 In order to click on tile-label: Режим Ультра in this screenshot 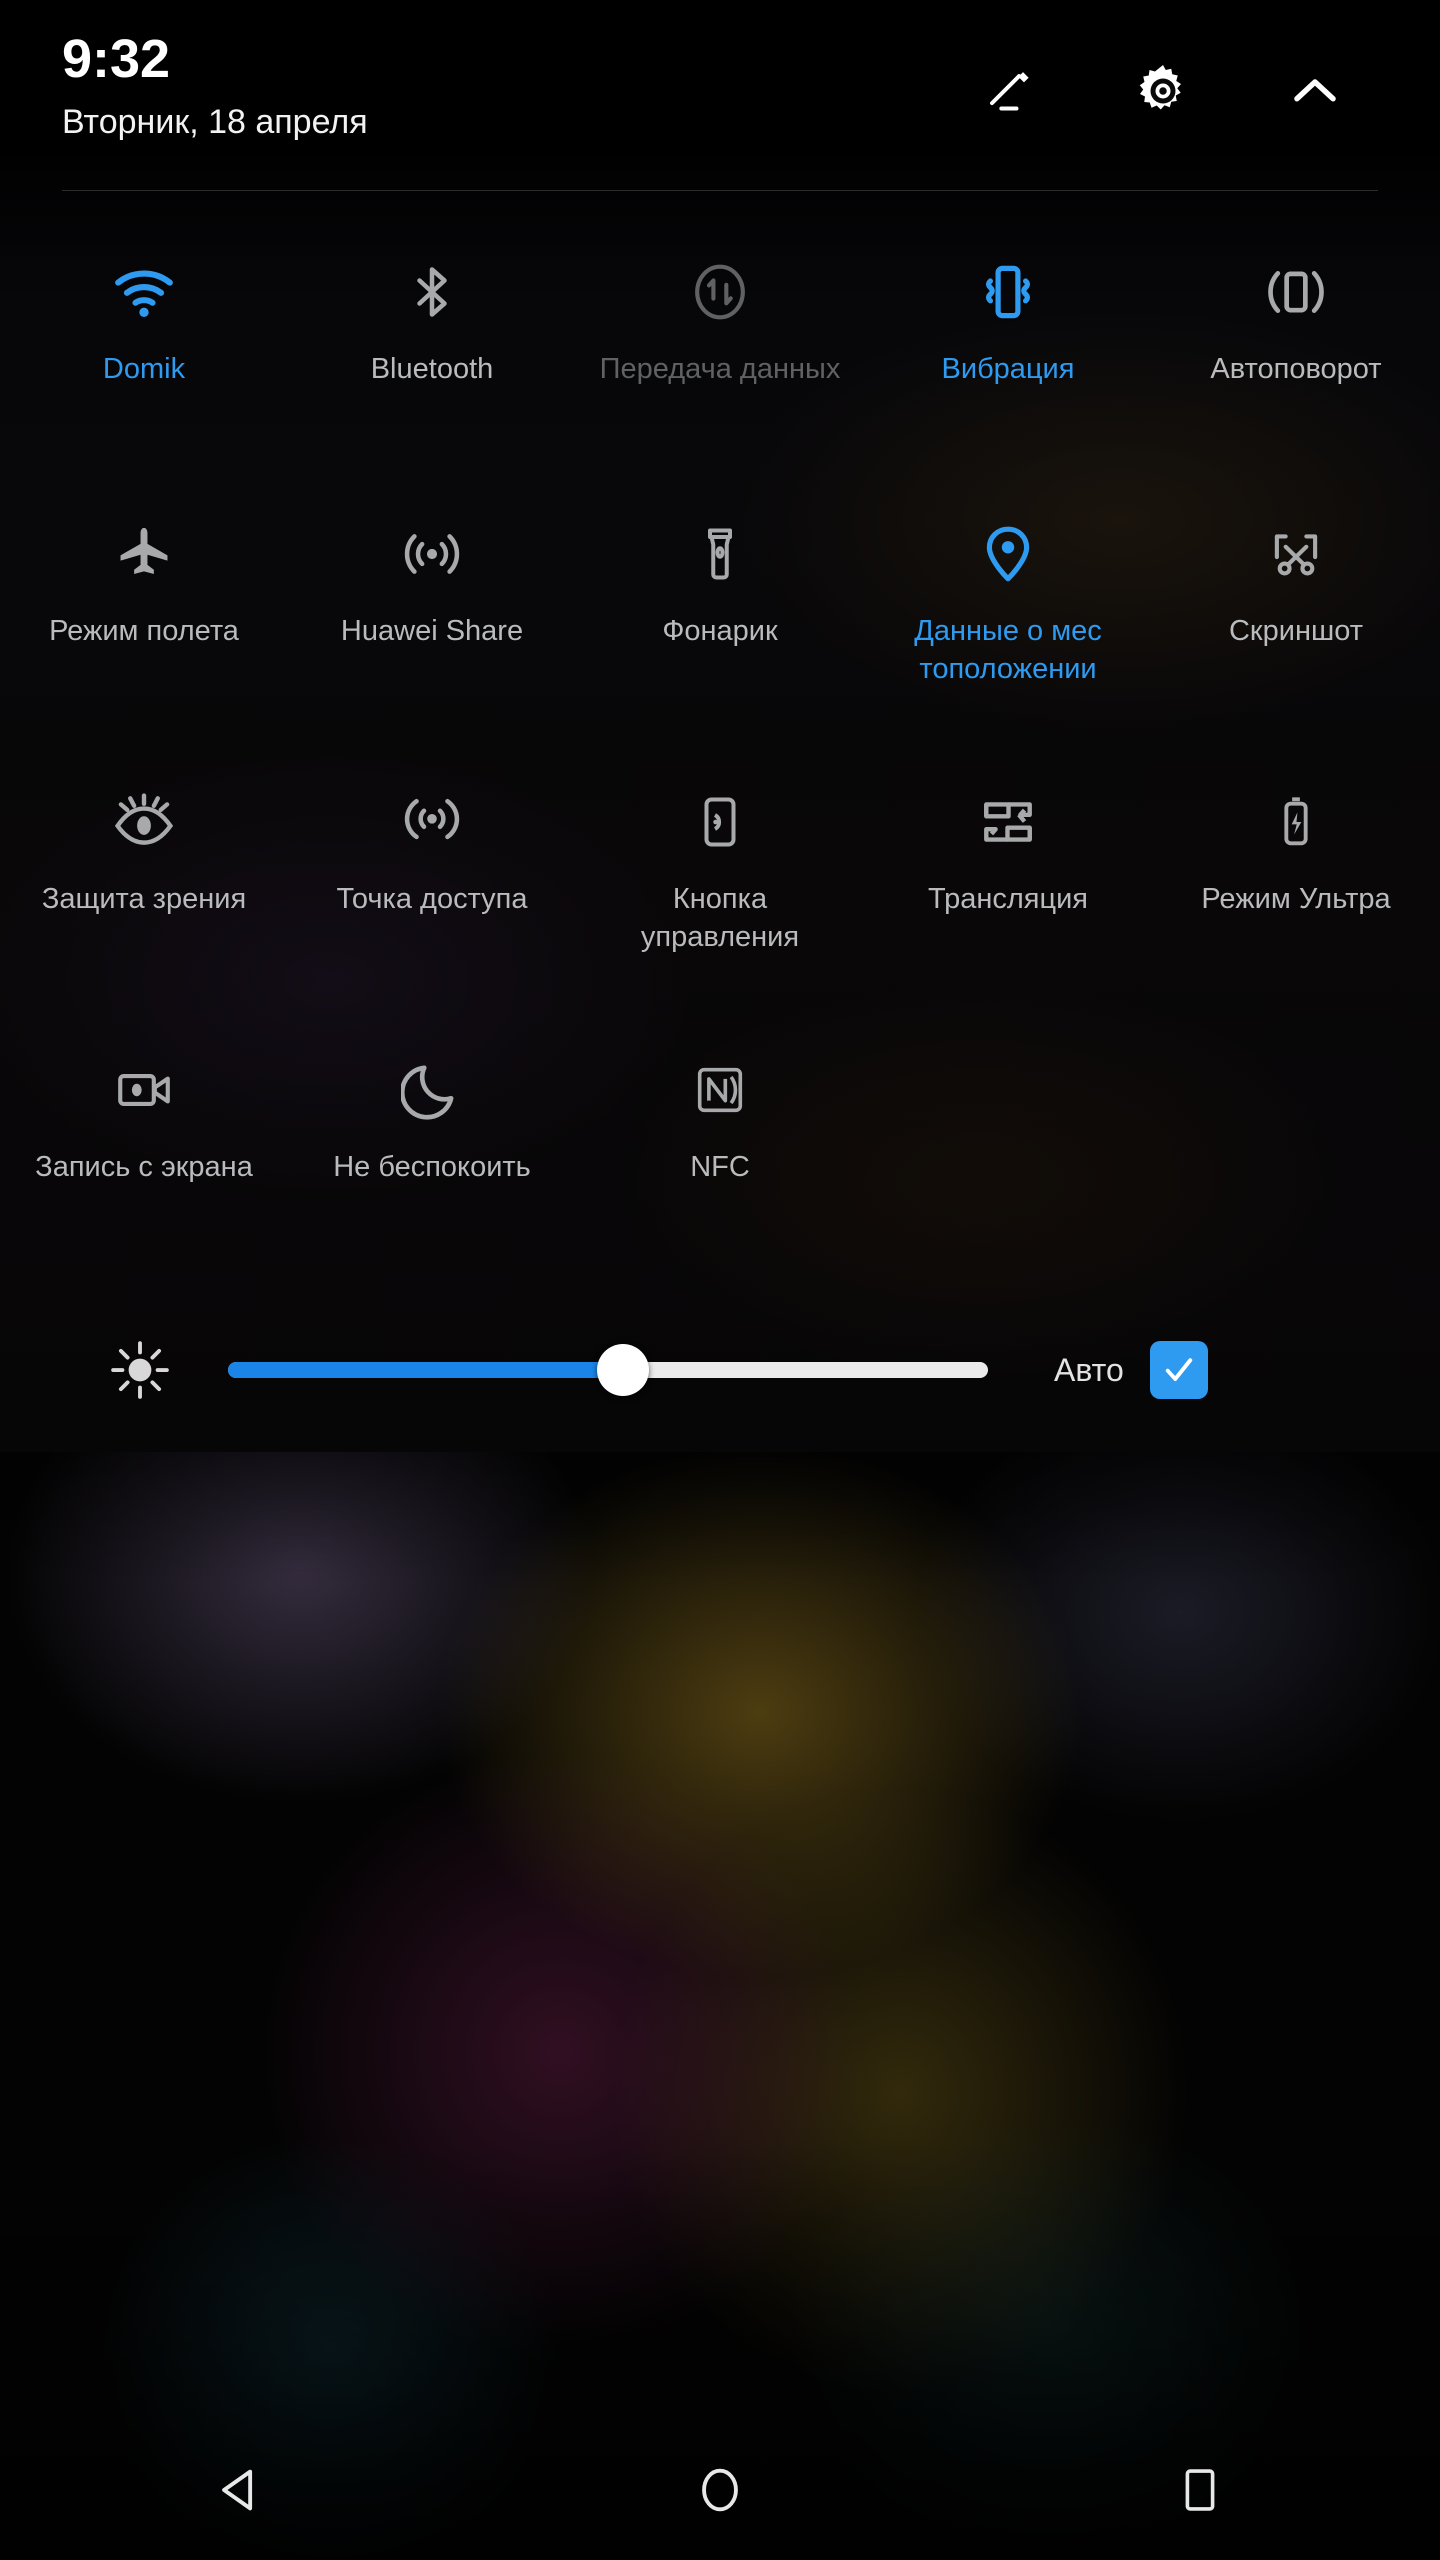, I will do `click(1296, 899)`.